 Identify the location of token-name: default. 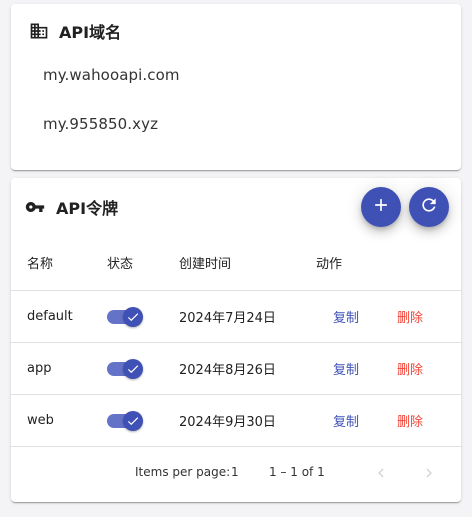
(50, 316).